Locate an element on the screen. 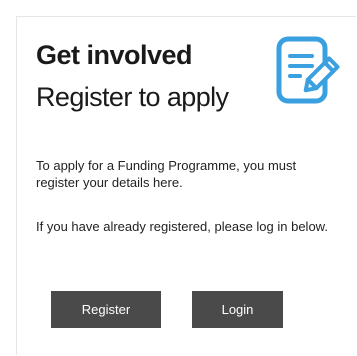 This screenshot has height=356, width=357. form-edit-icon is located at coordinates (308, 70).